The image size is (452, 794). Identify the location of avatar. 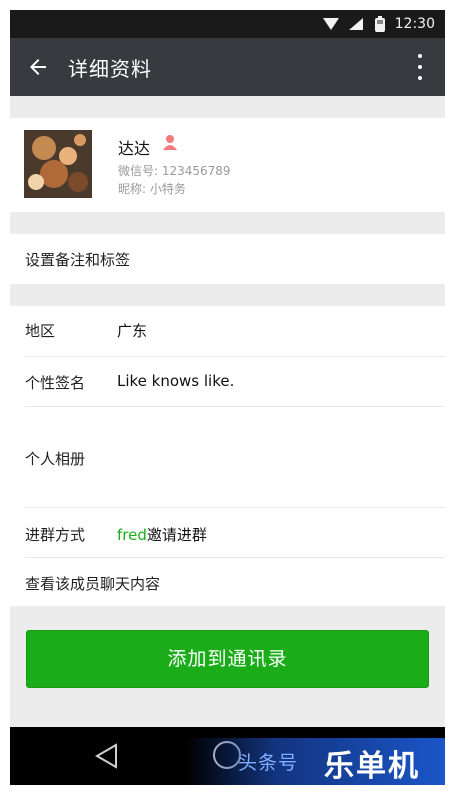
(58, 164).